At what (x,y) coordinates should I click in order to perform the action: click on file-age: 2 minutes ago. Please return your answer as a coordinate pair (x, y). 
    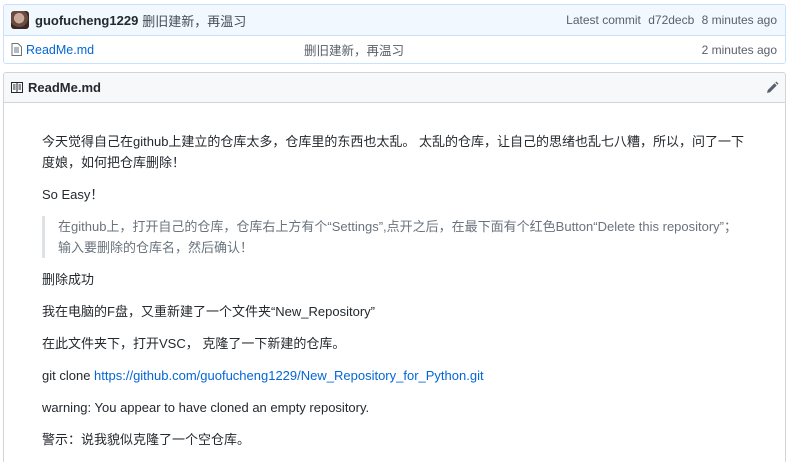
    Looking at the image, I should click on (739, 49).